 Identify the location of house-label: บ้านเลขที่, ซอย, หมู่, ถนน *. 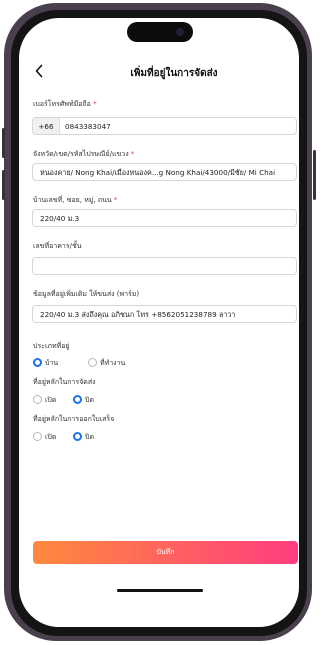
(75, 200).